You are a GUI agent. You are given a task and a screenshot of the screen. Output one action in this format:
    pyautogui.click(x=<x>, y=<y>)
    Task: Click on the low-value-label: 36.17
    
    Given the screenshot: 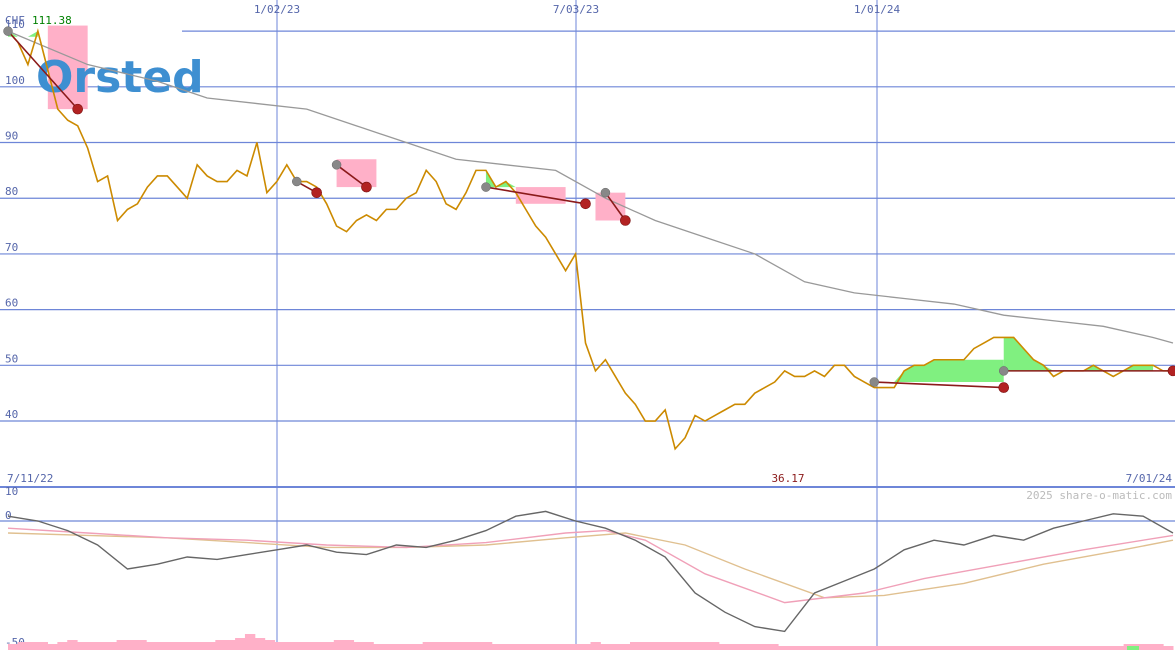 What is the action you would take?
    pyautogui.click(x=787, y=478)
    